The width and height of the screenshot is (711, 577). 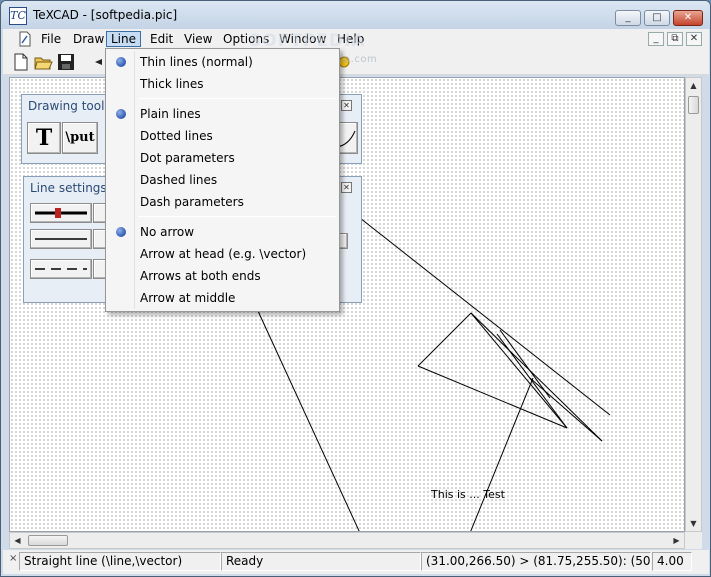 What do you see at coordinates (628, 18) in the screenshot?
I see `minimize-button: _` at bounding box center [628, 18].